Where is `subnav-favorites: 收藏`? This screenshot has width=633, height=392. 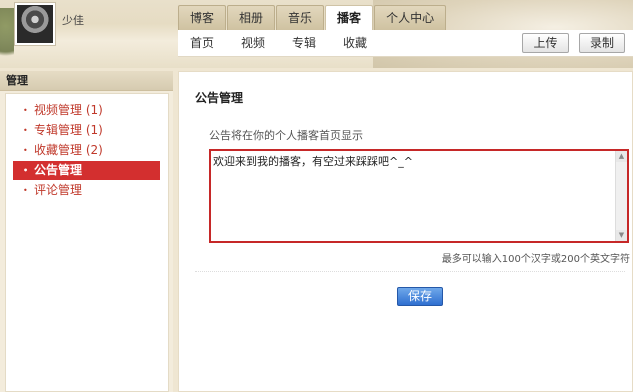 subnav-favorites: 收藏 is located at coordinates (355, 43).